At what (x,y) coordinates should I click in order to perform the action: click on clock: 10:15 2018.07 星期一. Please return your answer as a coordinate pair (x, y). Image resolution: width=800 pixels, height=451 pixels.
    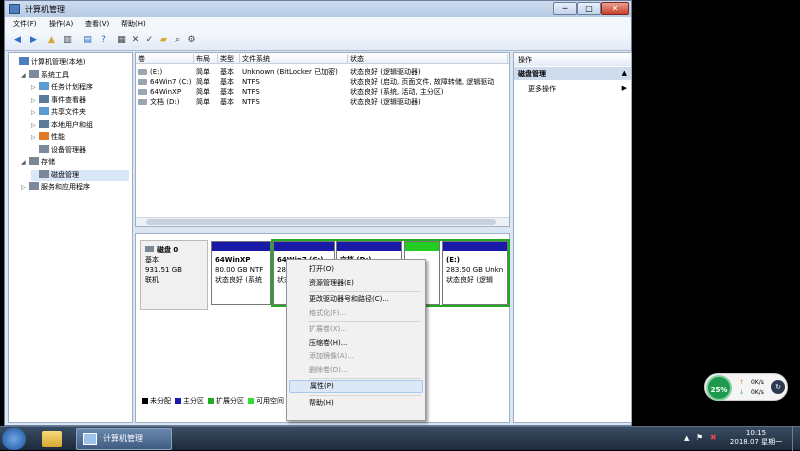
    Looking at the image, I should click on (756, 439).